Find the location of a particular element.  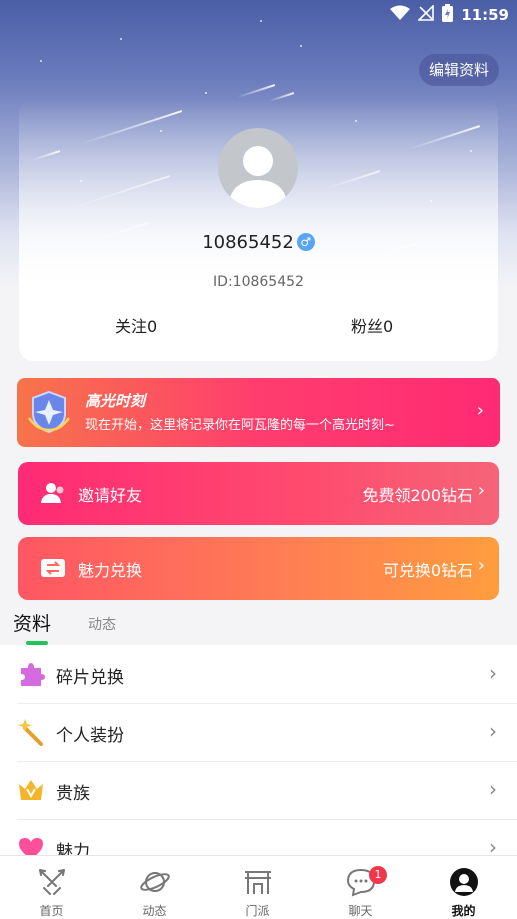

nav-label: 我的 is located at coordinates (463, 911).